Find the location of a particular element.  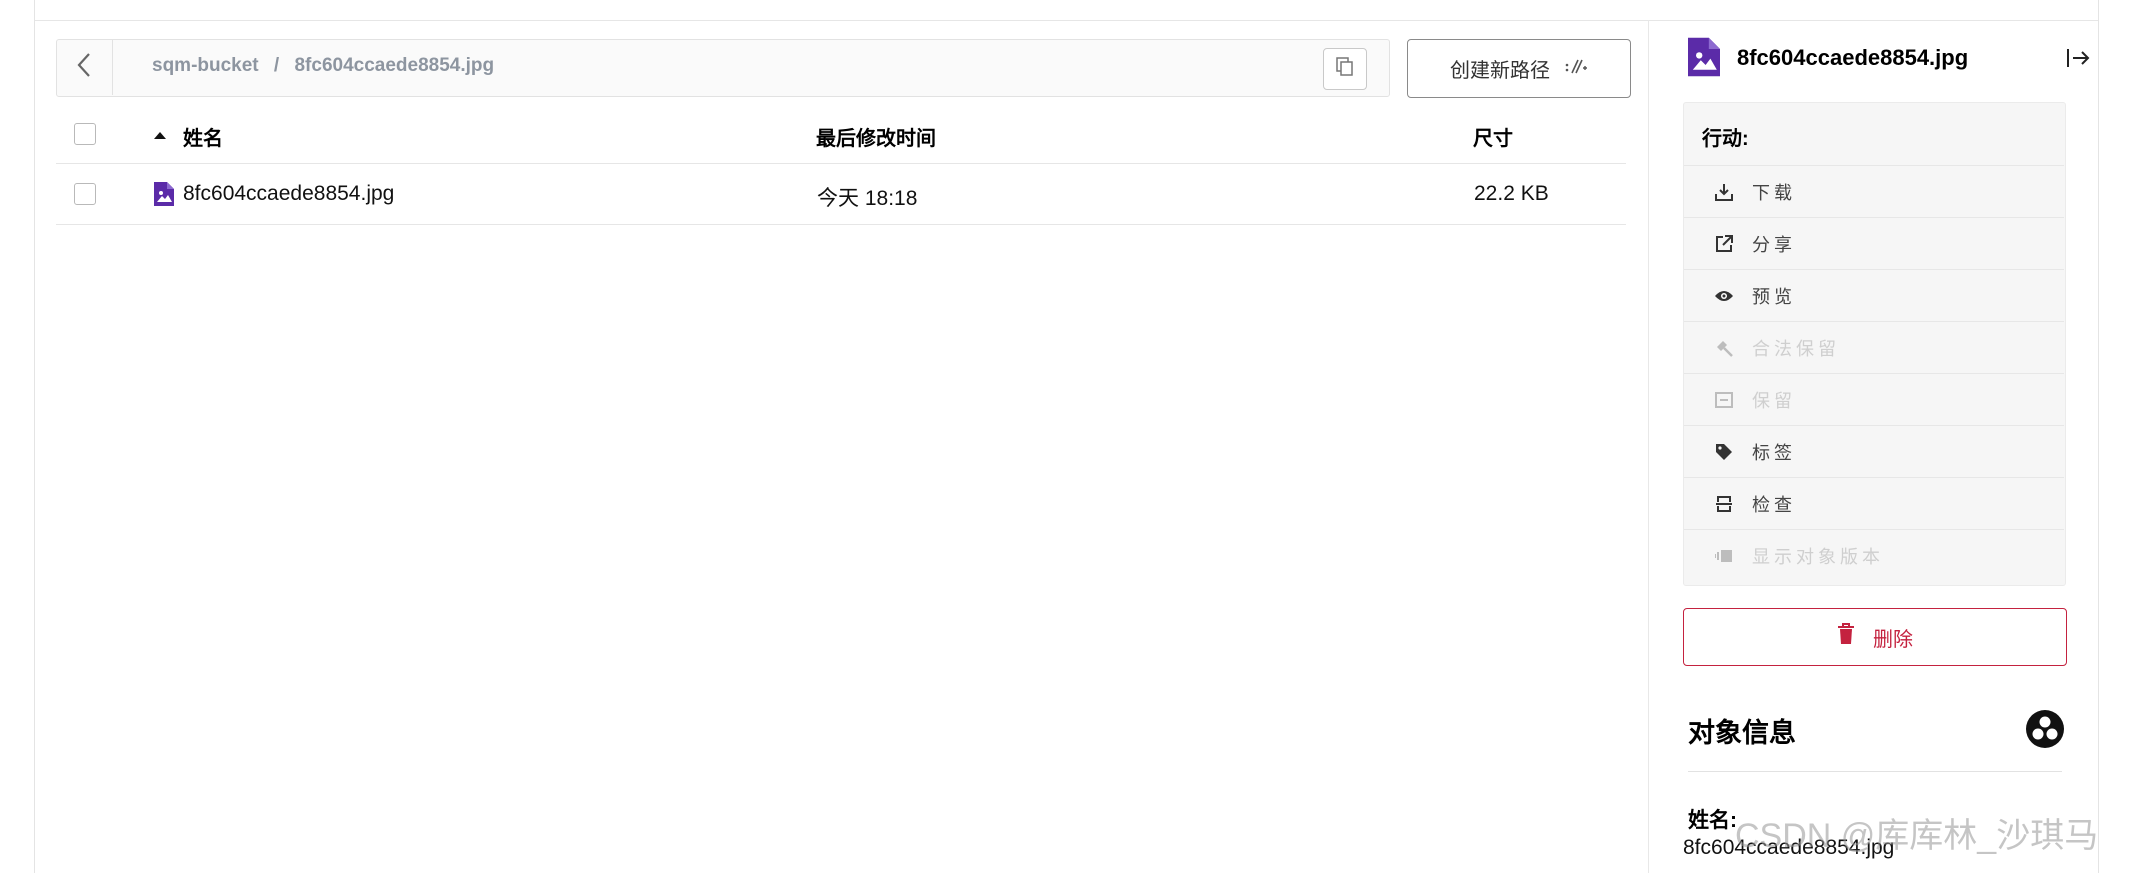

page-border-left is located at coordinates (34, 436).